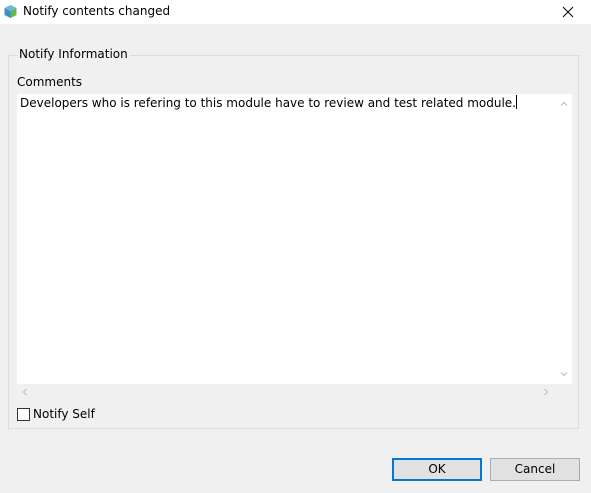 This screenshot has width=591, height=493. I want to click on notify-self-label: Notify Self, so click(64, 414).